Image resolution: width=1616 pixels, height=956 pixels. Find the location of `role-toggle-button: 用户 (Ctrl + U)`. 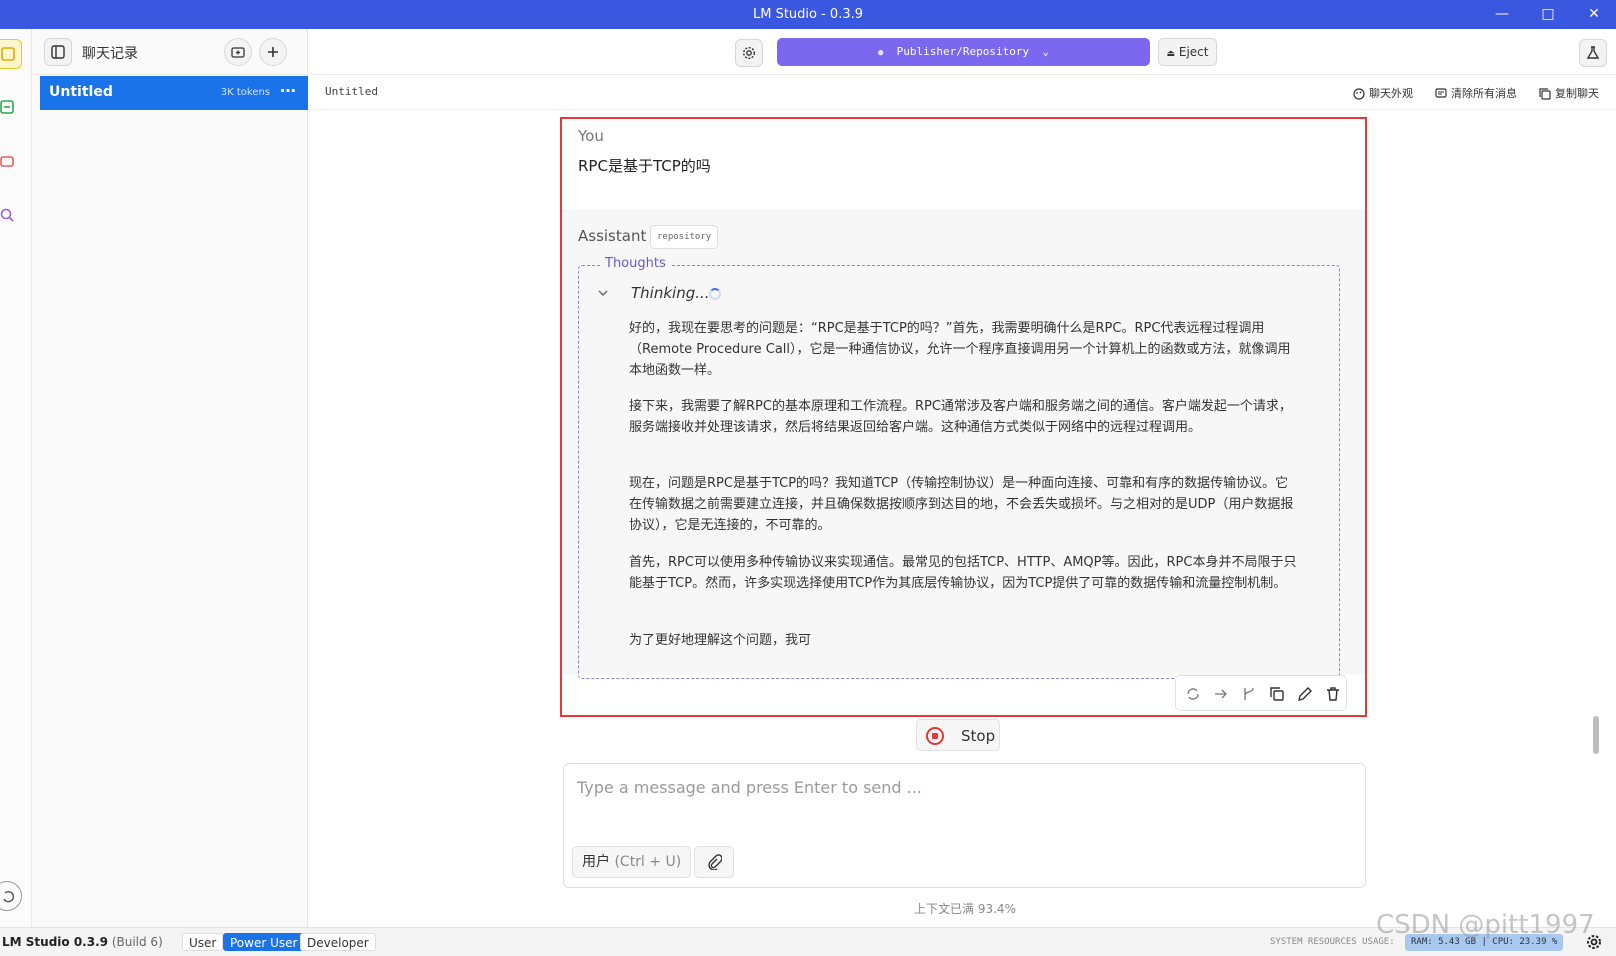

role-toggle-button: 用户 (Ctrl + U) is located at coordinates (632, 862).